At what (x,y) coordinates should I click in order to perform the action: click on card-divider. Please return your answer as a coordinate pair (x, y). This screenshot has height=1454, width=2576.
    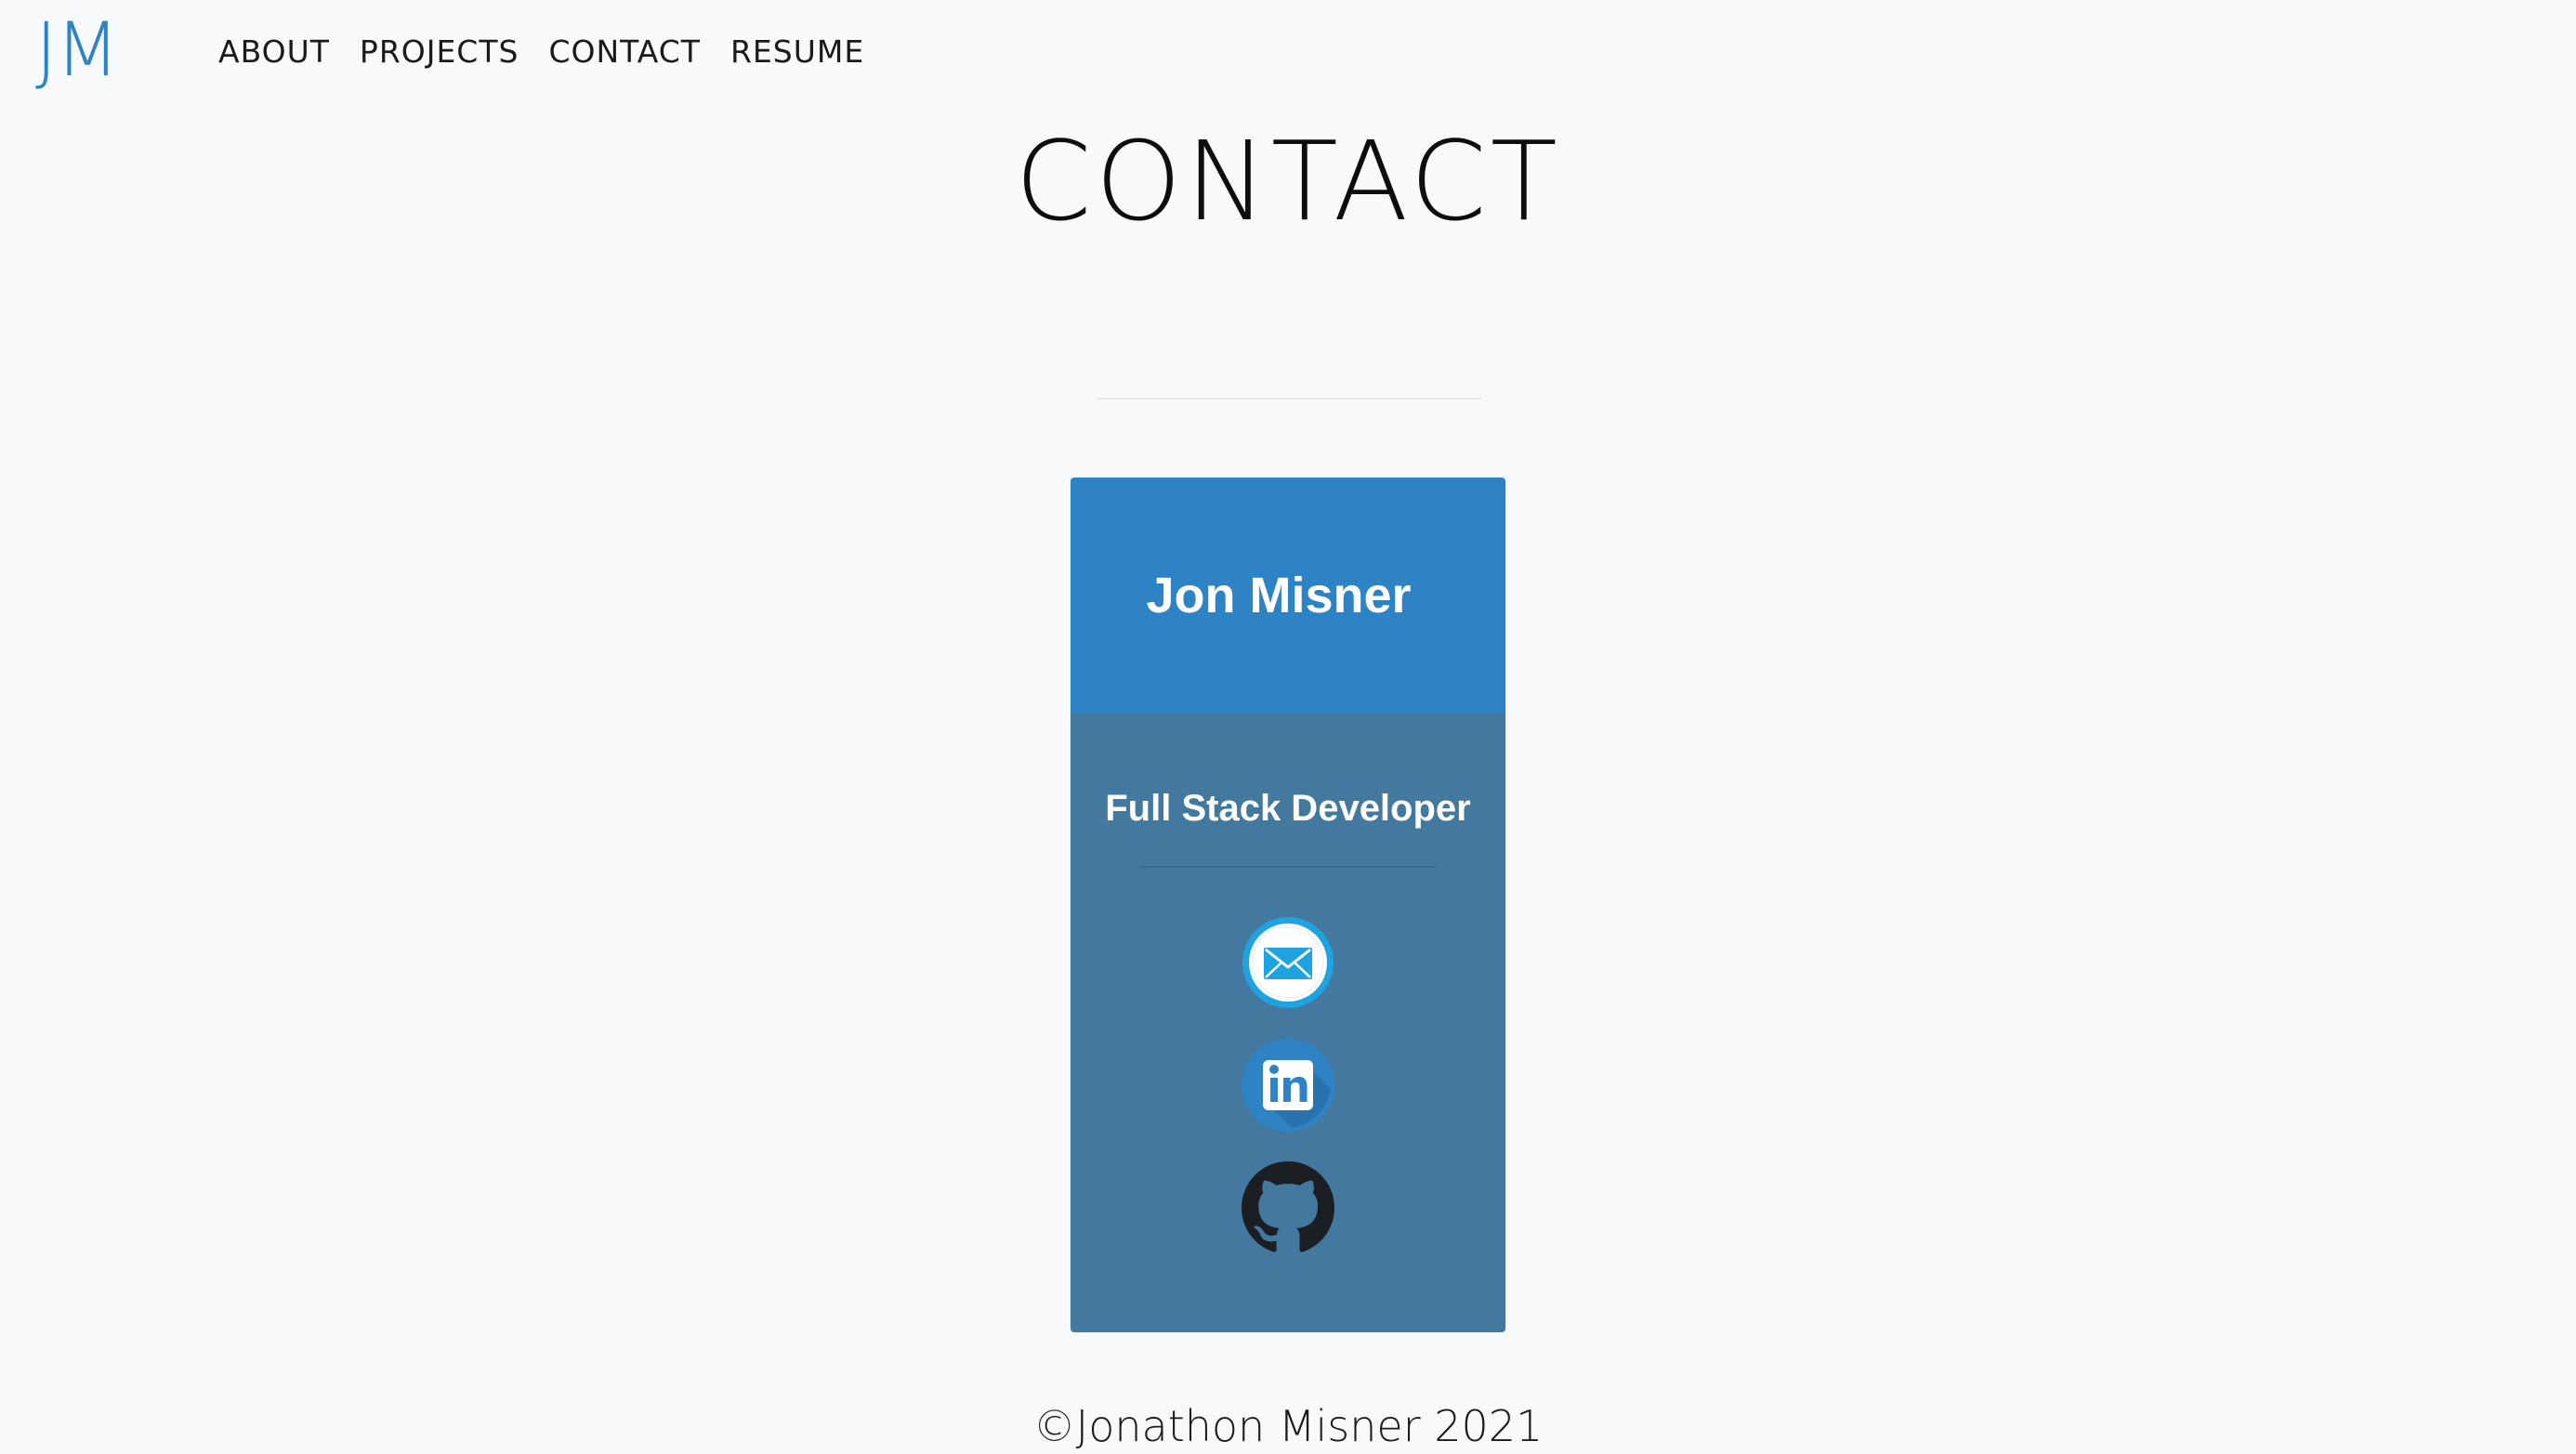
    Looking at the image, I should click on (1288, 867).